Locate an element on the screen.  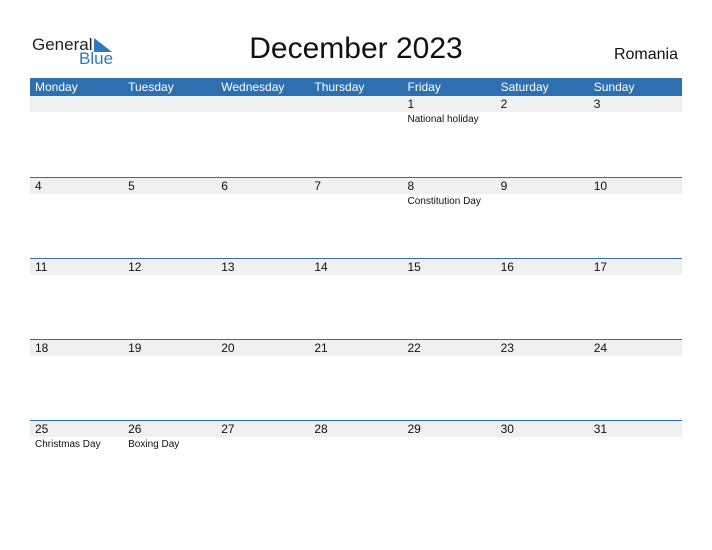
day-number: 11 is located at coordinates (77, 267).